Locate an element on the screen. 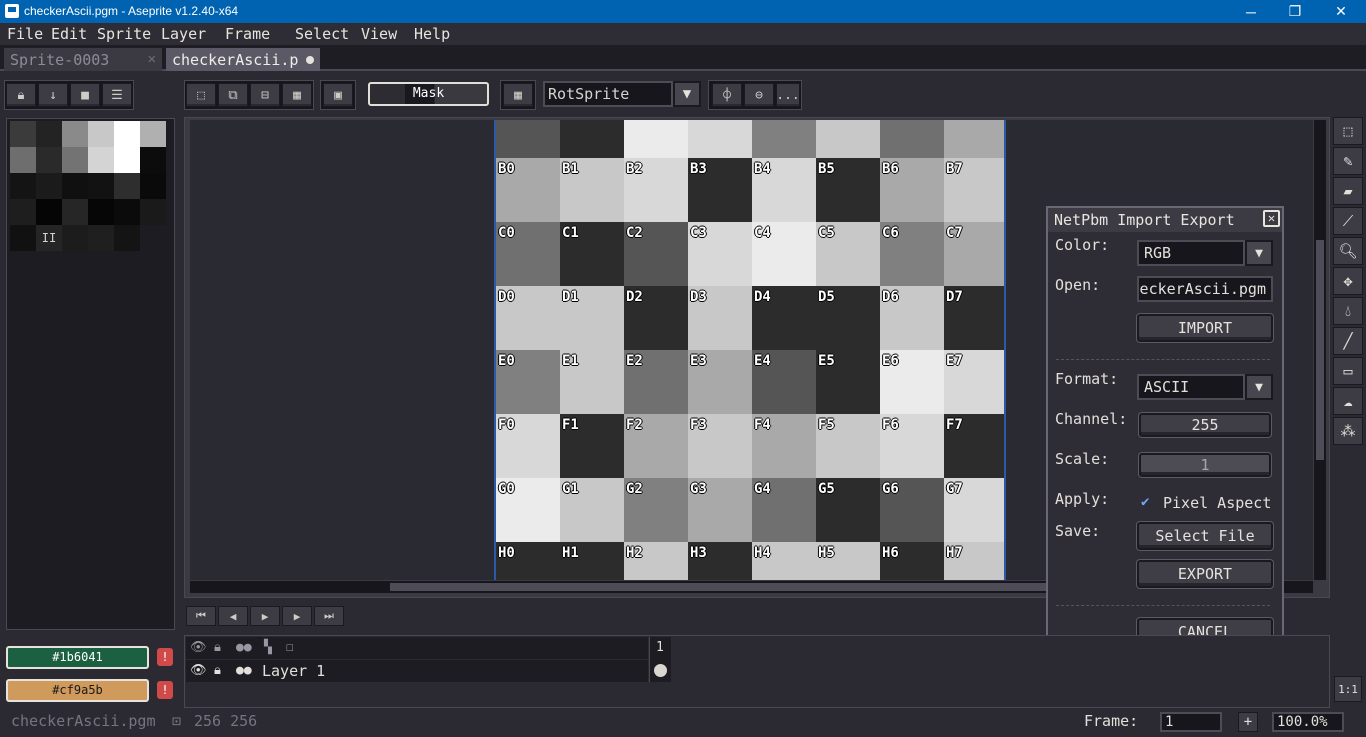 The image size is (1366, 737). foreground-color-button: #1b6041 is located at coordinates (77, 657).